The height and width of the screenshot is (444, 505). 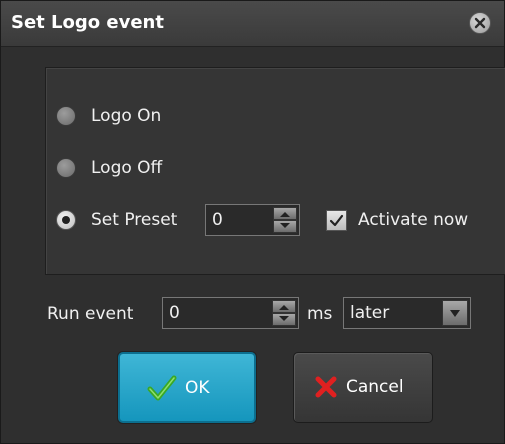 I want to click on activate-now-checkbox, so click(x=336, y=220).